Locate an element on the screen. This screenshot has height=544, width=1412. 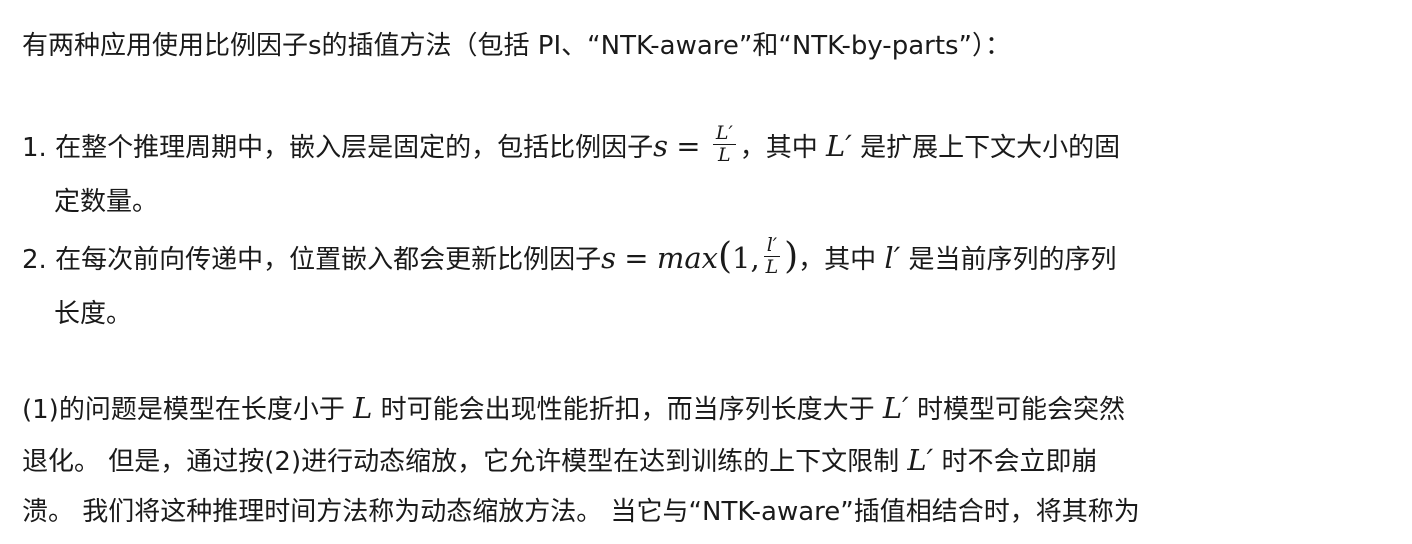
list-text: 在整个推理周期中，嵌入层是固定的，包括比例因子 is located at coordinates (354, 148).